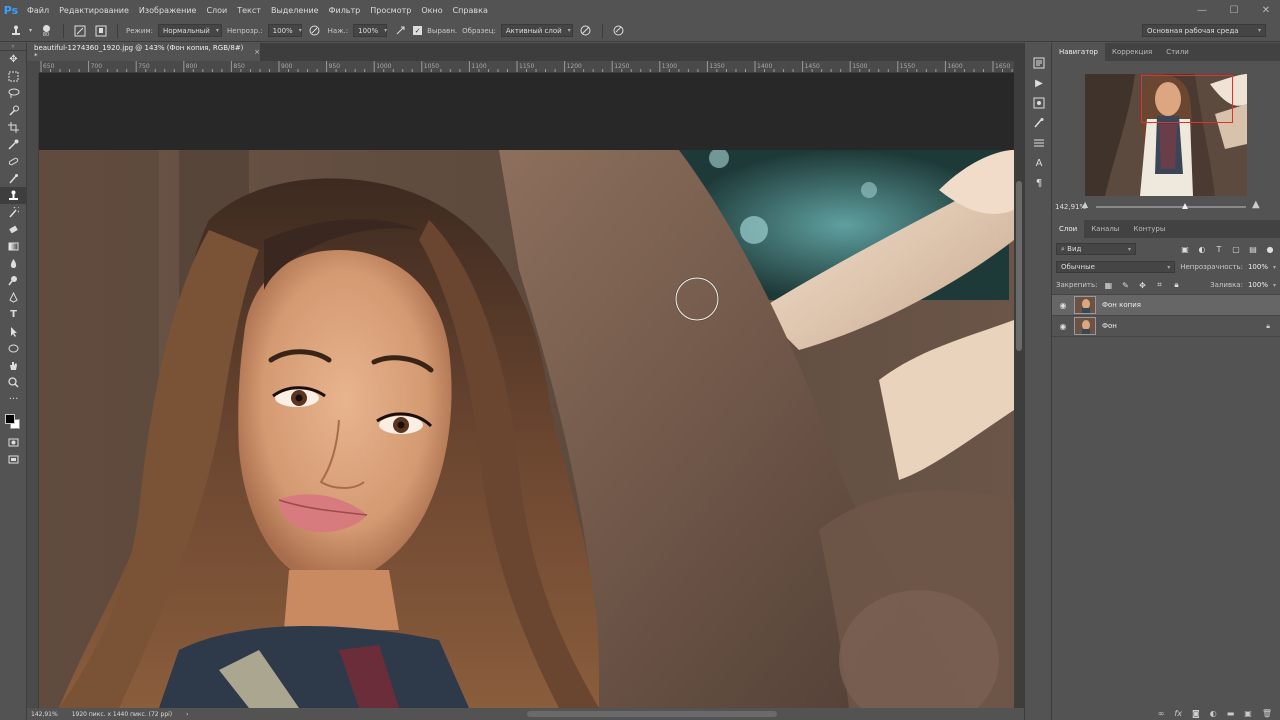 The image size is (1280, 720). What do you see at coordinates (1149, 229) in the screenshot?
I see `tab-paths: Контуры` at bounding box center [1149, 229].